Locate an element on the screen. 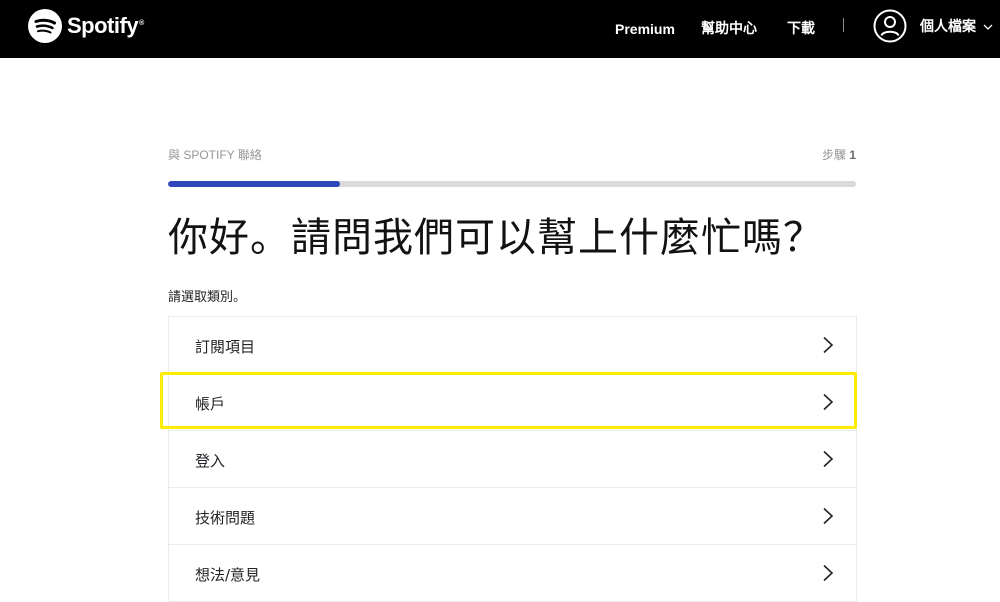 Image resolution: width=1000 pixels, height=602 pixels. profile-label: 個人檔案 is located at coordinates (948, 27).